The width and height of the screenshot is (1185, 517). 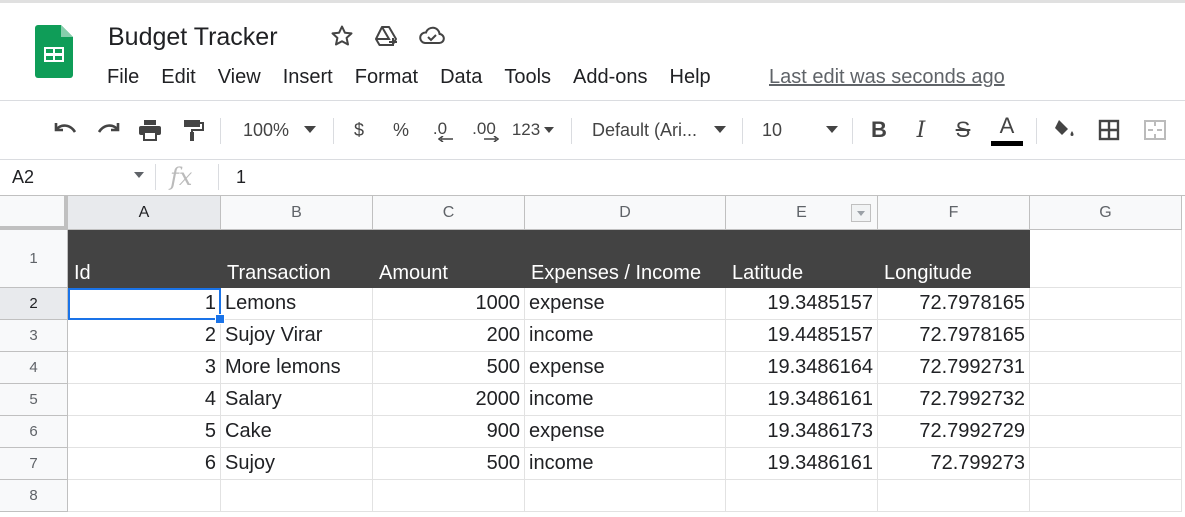 What do you see at coordinates (144, 259) in the screenshot?
I see `table-header-id: Id` at bounding box center [144, 259].